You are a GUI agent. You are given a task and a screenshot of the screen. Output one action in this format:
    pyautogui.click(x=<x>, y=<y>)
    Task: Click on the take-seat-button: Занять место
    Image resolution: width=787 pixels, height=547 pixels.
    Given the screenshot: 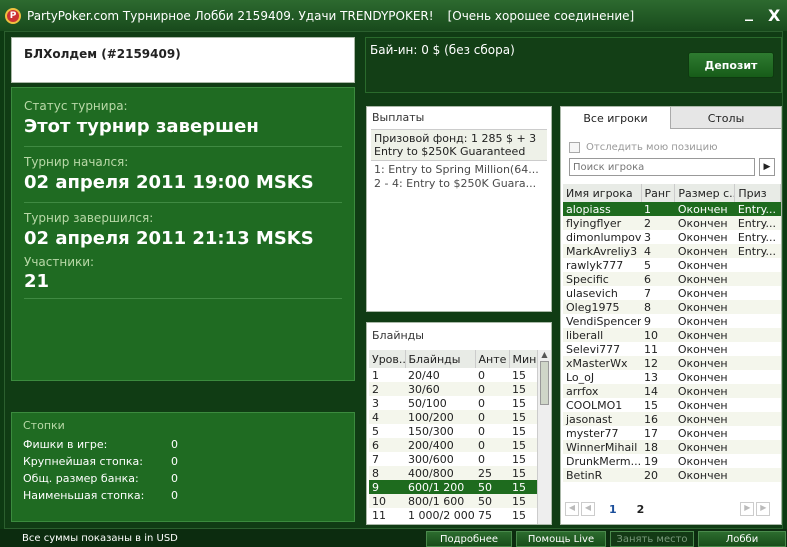 What is the action you would take?
    pyautogui.click(x=652, y=539)
    